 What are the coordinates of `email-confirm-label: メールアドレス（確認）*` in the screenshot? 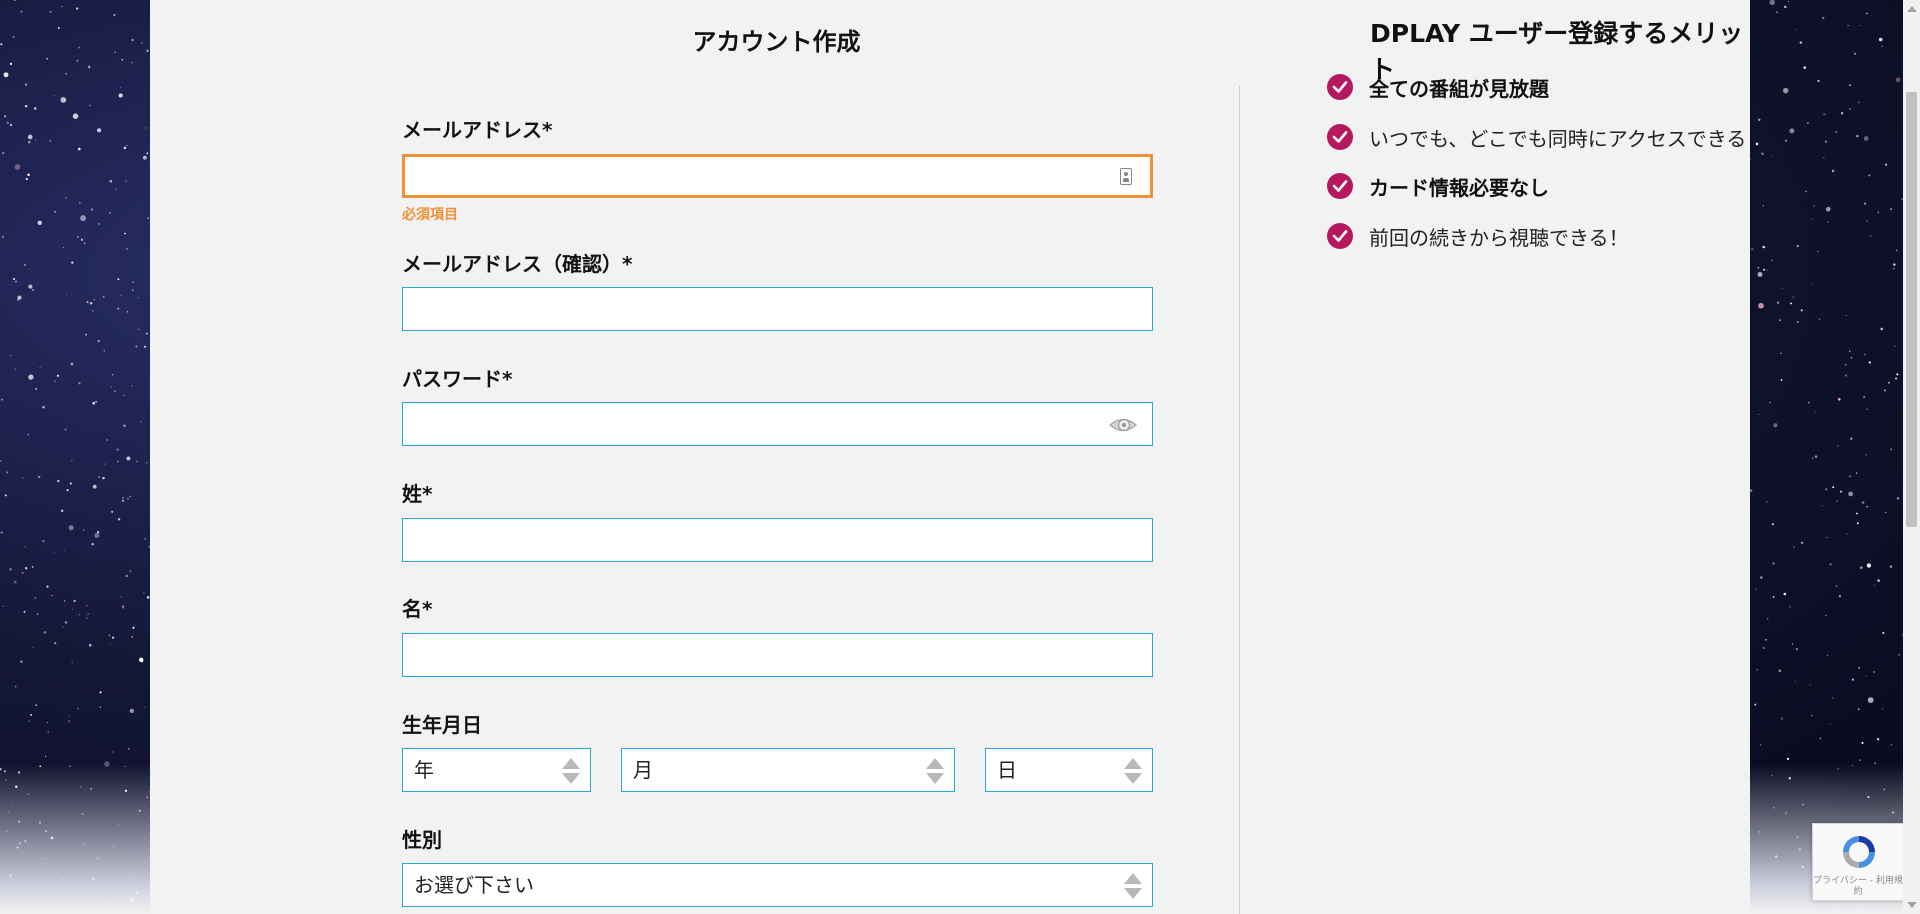 It's located at (517, 264).